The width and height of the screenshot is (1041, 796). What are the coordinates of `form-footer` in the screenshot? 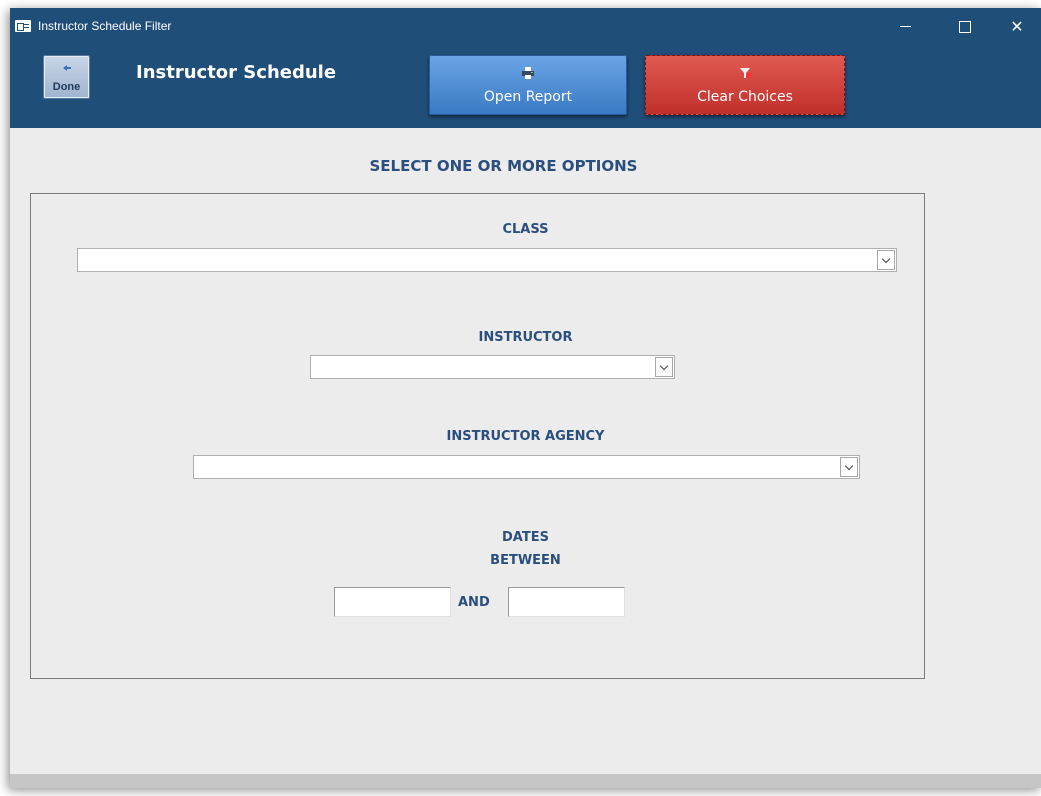 It's located at (525, 781).